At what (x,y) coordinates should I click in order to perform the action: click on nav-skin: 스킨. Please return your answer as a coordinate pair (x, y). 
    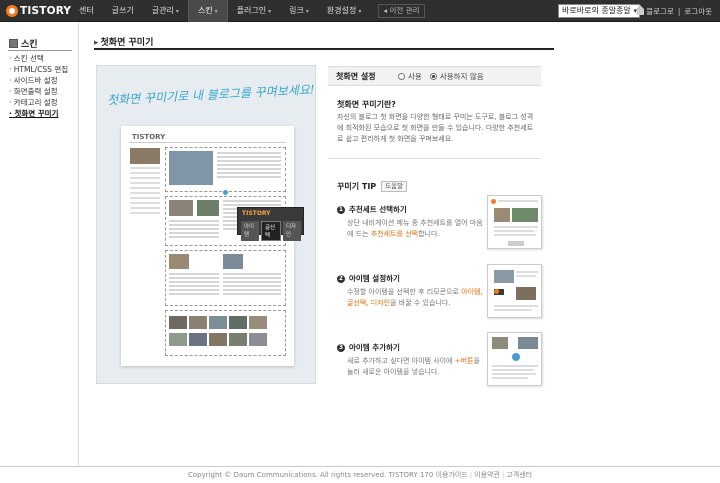
    Looking at the image, I should click on (207, 11).